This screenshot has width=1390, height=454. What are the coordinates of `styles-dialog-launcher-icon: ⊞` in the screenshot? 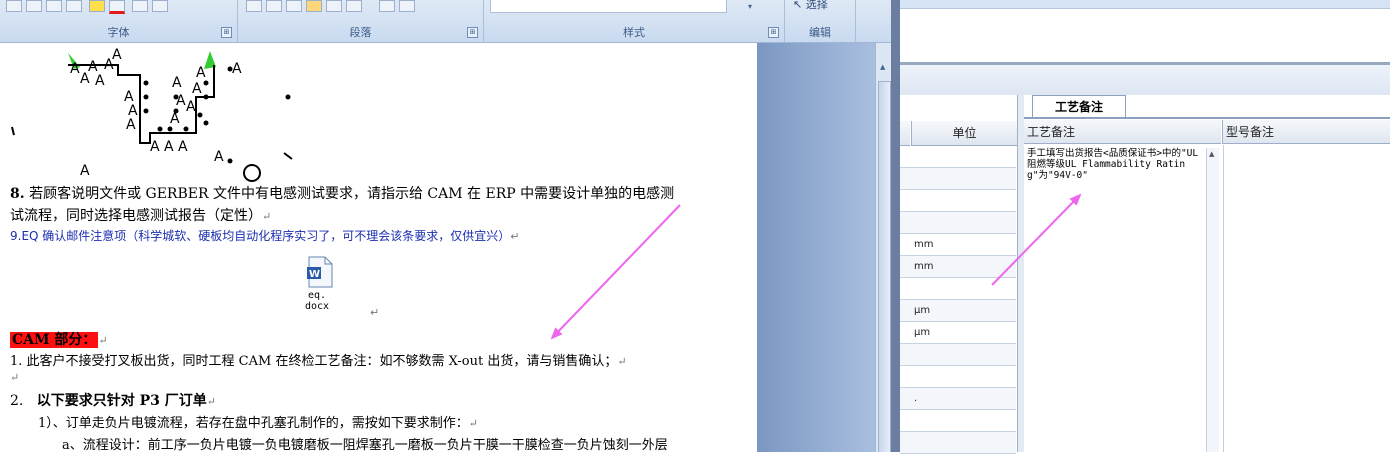 It's located at (773, 32).